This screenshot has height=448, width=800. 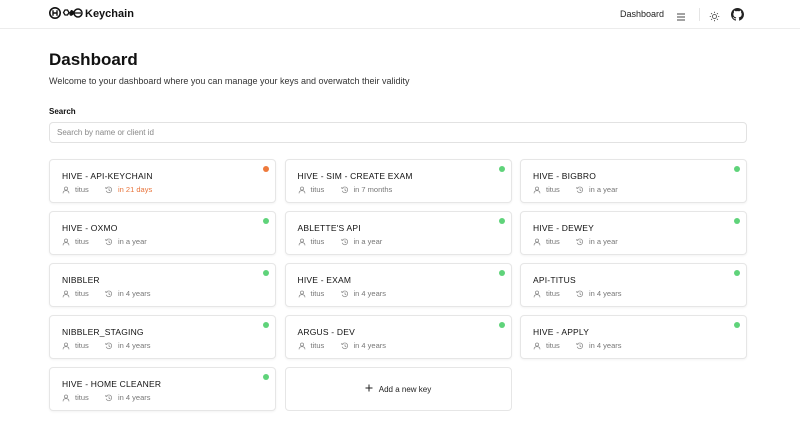 What do you see at coordinates (699, 14) in the screenshot?
I see `header-divider` at bounding box center [699, 14].